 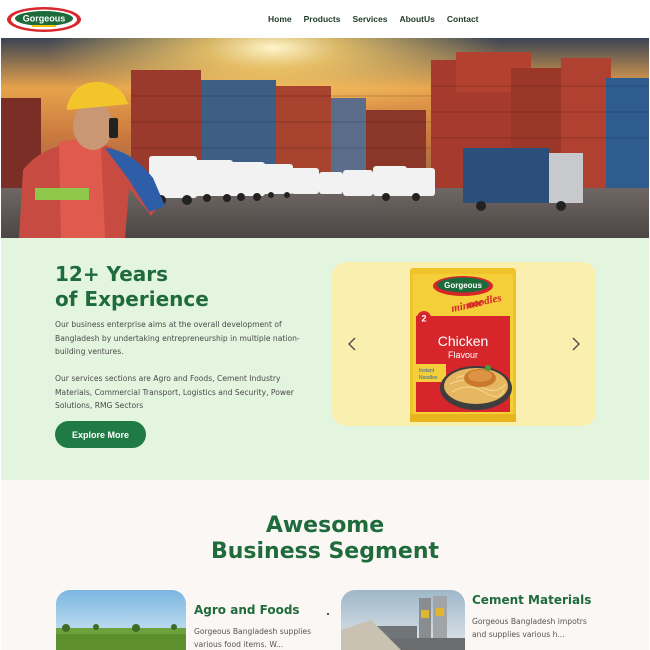 What do you see at coordinates (121, 620) in the screenshot?
I see `agro-foods-image` at bounding box center [121, 620].